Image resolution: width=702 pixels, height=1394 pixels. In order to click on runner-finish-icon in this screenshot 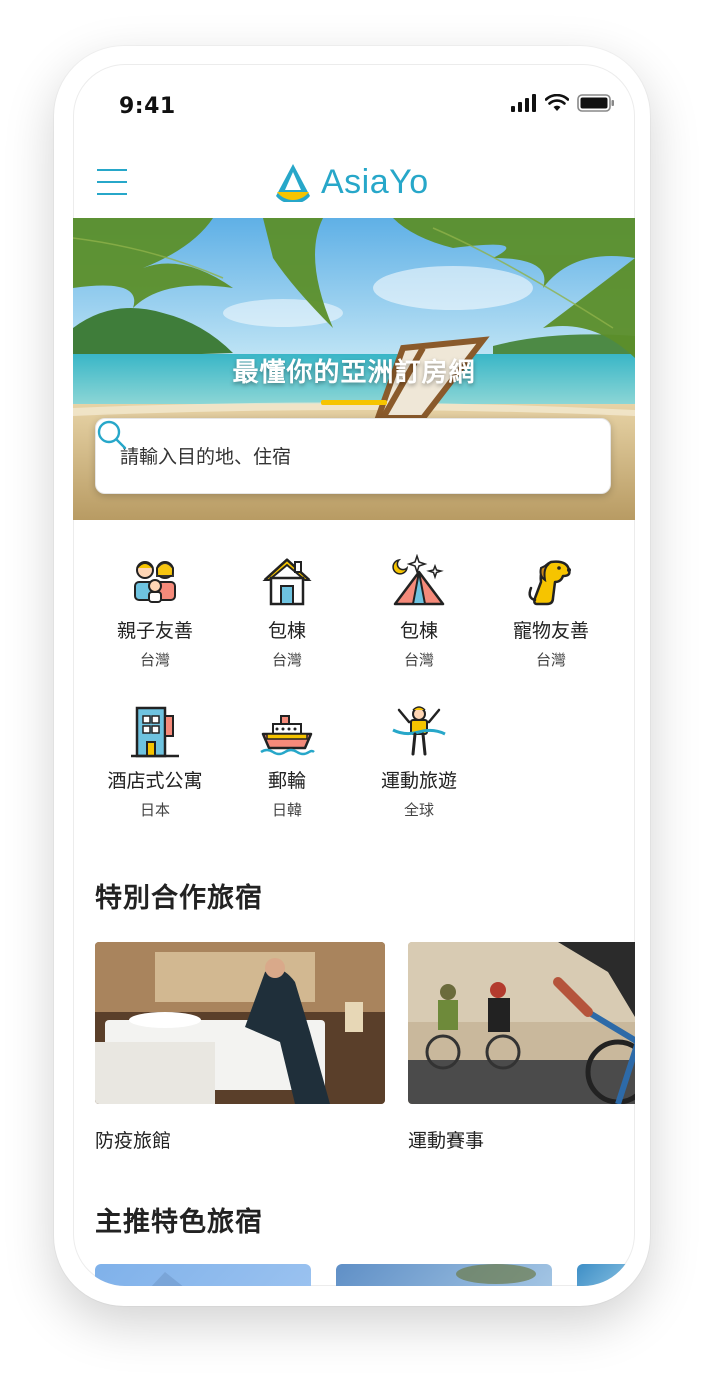, I will do `click(419, 731)`.